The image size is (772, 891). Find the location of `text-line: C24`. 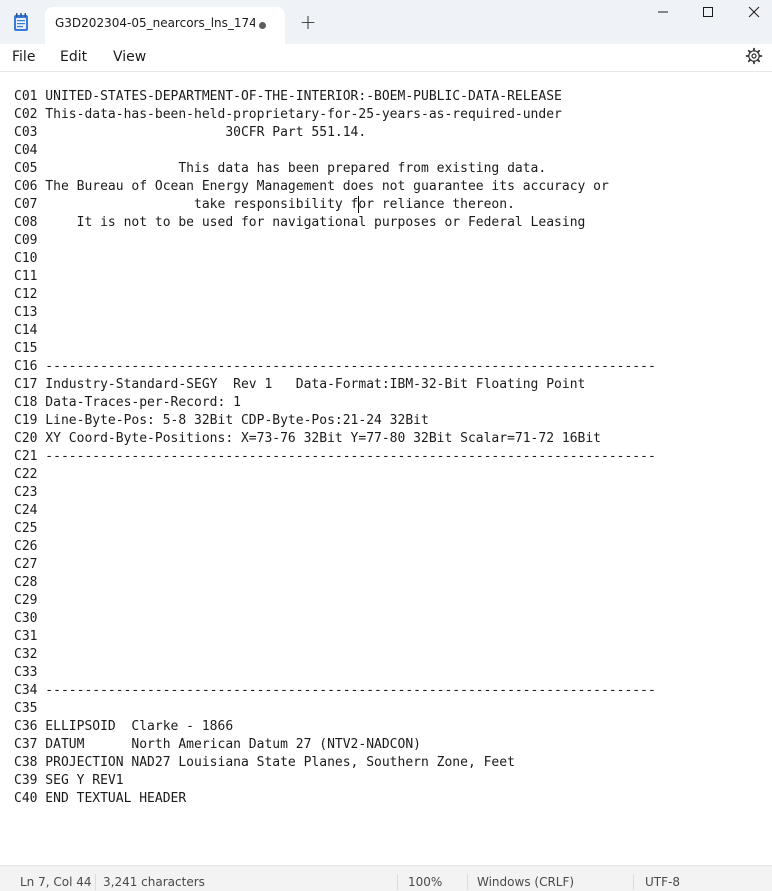

text-line: C24 is located at coordinates (335, 511).